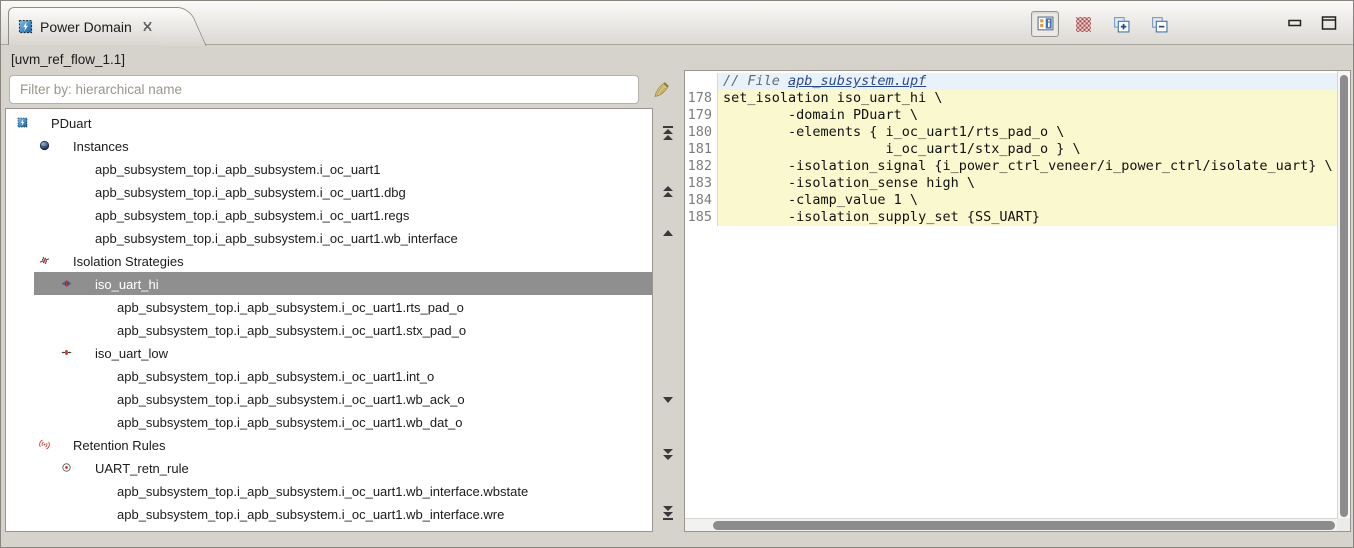 The image size is (1354, 548). I want to click on collapse-all-button, so click(1159, 24).